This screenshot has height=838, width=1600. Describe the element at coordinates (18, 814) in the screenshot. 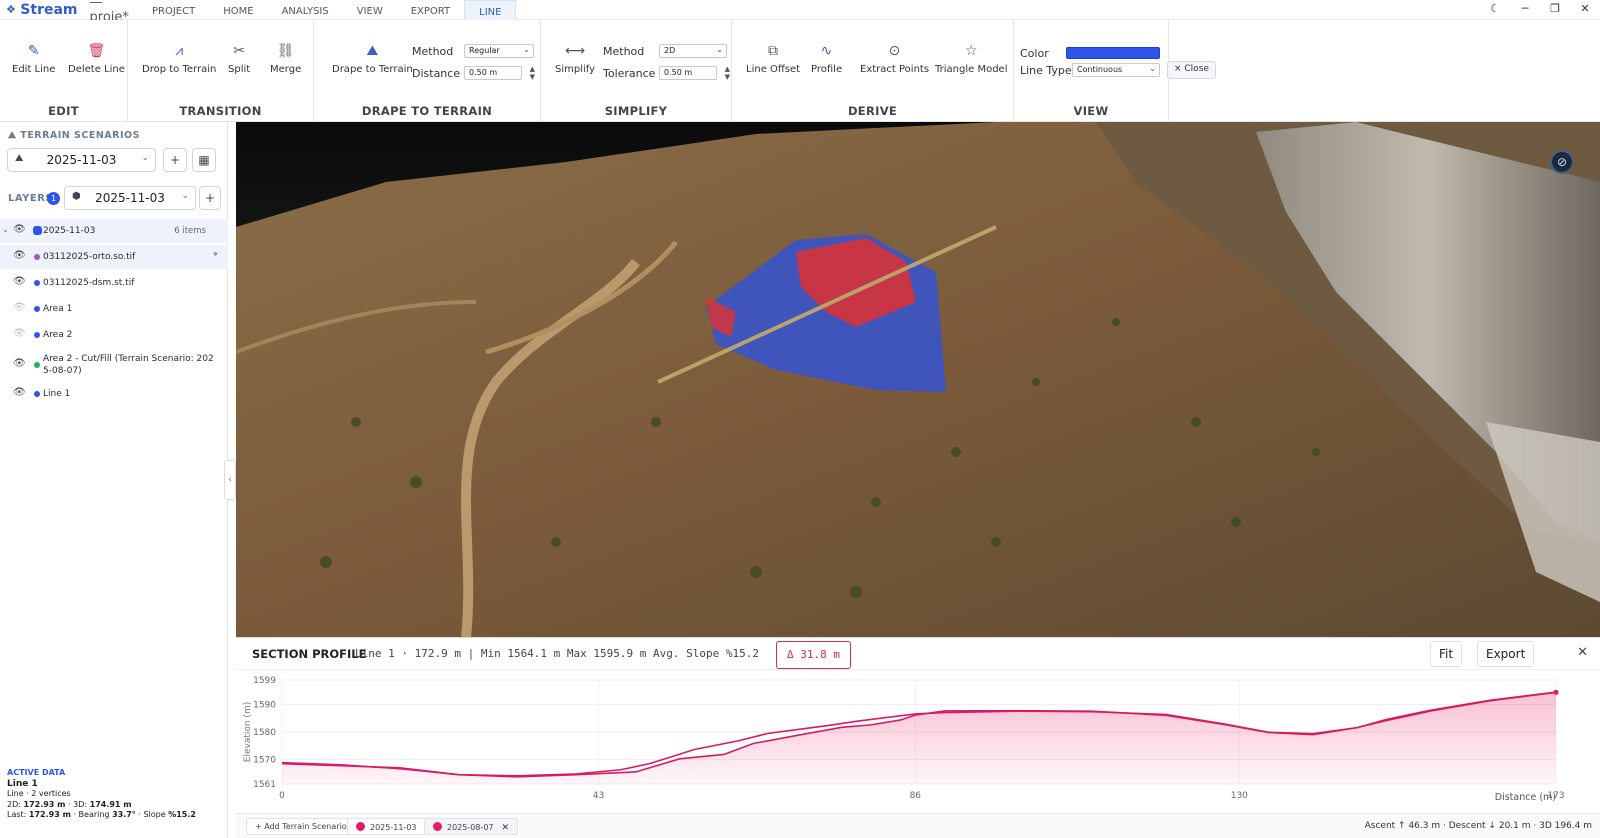

I see `last-label: Last:` at that location.